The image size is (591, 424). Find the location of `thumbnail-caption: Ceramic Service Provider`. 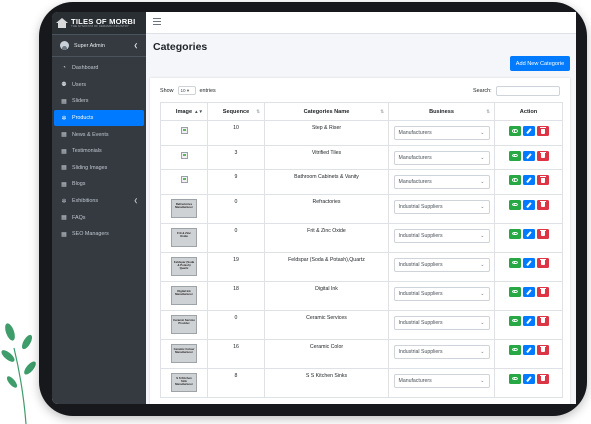

thumbnail-caption: Ceramic Service Provider is located at coordinates (184, 321).